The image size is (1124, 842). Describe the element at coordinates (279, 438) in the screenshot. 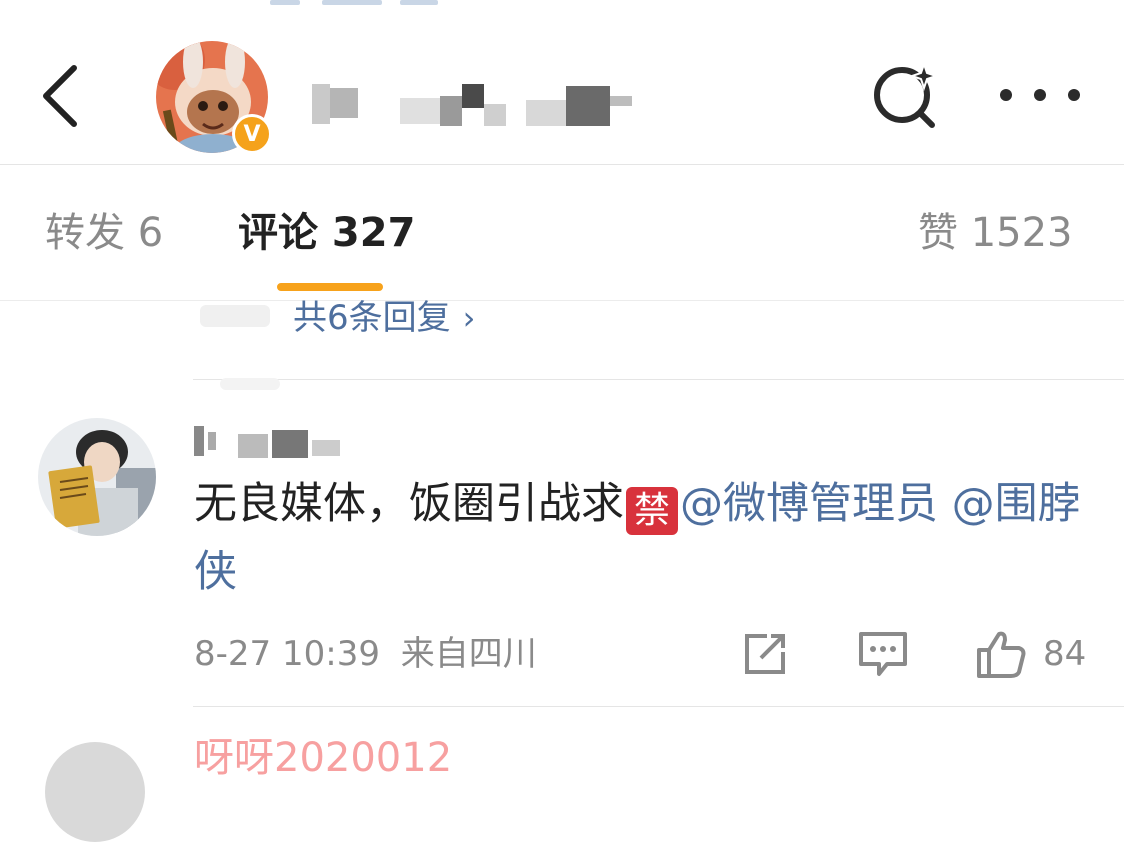

I see `commenter-name-redacted` at that location.